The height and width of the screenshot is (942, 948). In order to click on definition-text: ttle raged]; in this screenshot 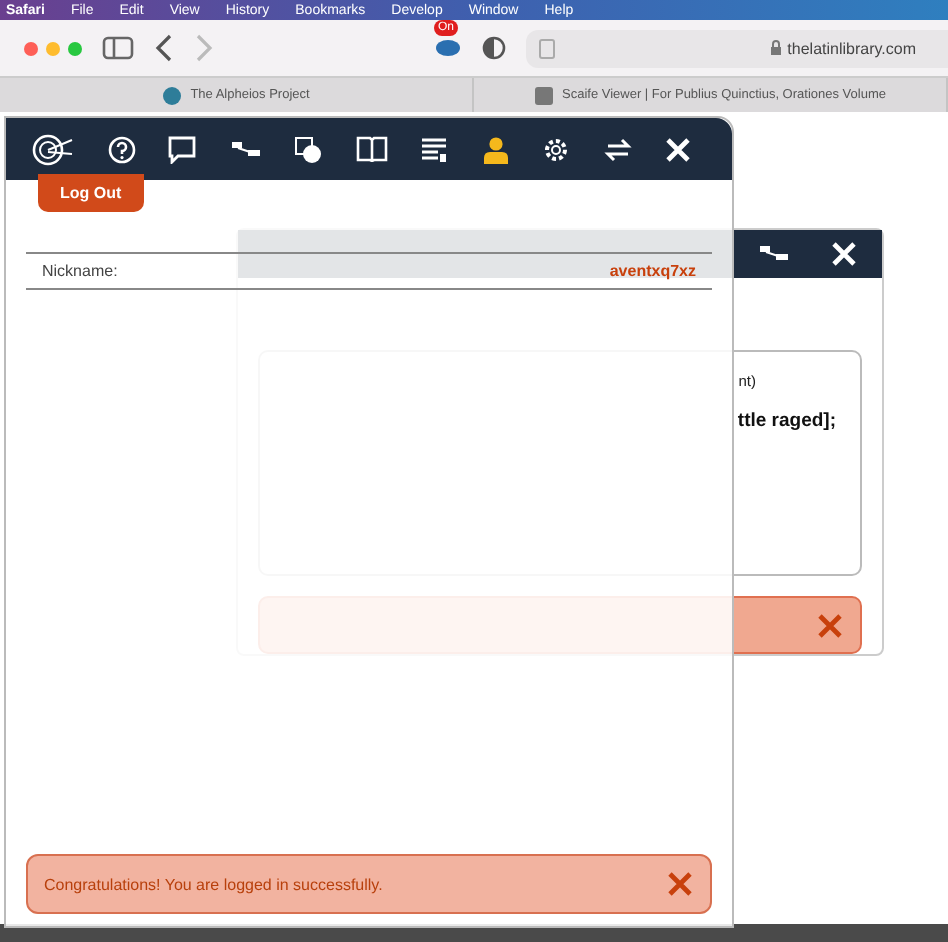, I will do `click(786, 421)`.